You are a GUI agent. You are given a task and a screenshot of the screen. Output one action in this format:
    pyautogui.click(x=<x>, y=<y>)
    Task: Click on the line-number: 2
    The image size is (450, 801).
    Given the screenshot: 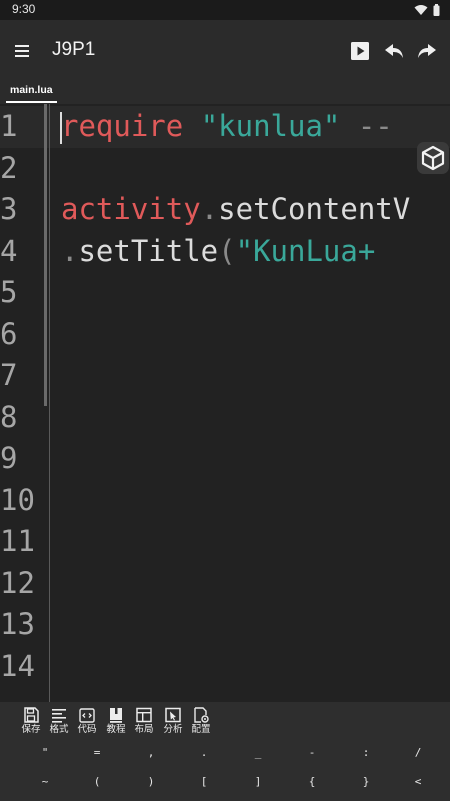 What is the action you would take?
    pyautogui.click(x=9, y=167)
    